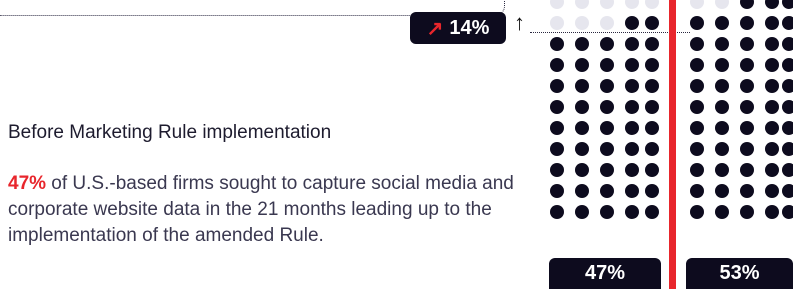 Image resolution: width=793 pixels, height=289 pixels. What do you see at coordinates (739, 273) in the screenshot?
I see `after-percent-label: 53%` at bounding box center [739, 273].